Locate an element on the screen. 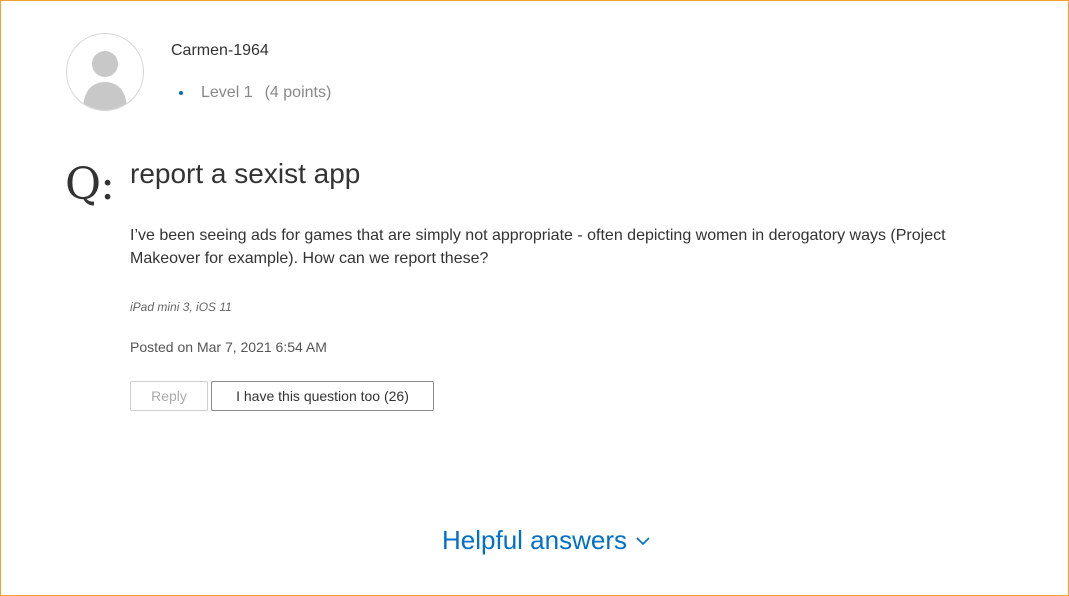  question-too-button: I have this question too (26) is located at coordinates (322, 396).